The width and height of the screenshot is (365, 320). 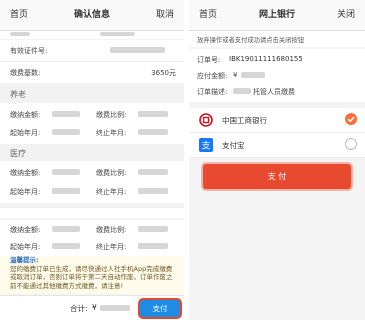 I want to click on base-amount-value: 3650元, so click(x=163, y=73).